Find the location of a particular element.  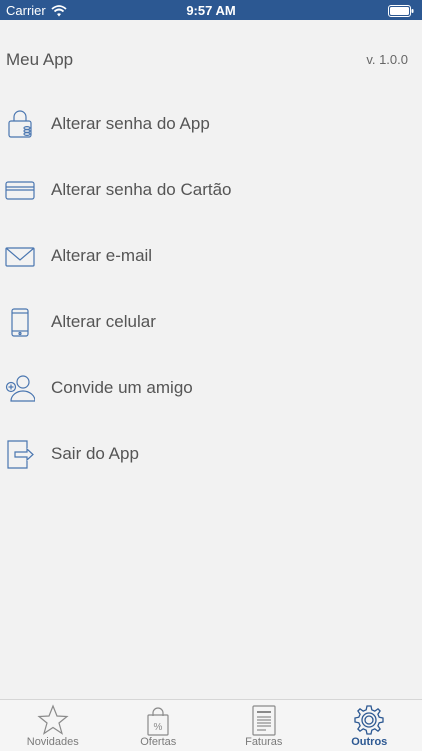

app-header: Meu App v. 1.0.0 is located at coordinates (211, 60).